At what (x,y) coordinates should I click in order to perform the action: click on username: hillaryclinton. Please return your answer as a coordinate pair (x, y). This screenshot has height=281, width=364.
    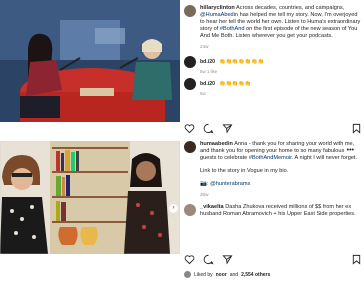
    Looking at the image, I should click on (217, 8).